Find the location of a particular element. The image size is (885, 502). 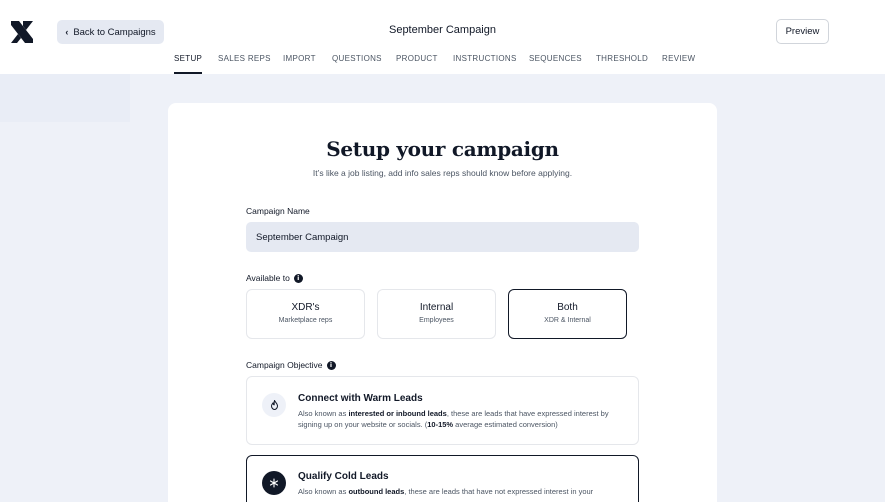

setup-heading: Setup your campaign is located at coordinates (442, 149).